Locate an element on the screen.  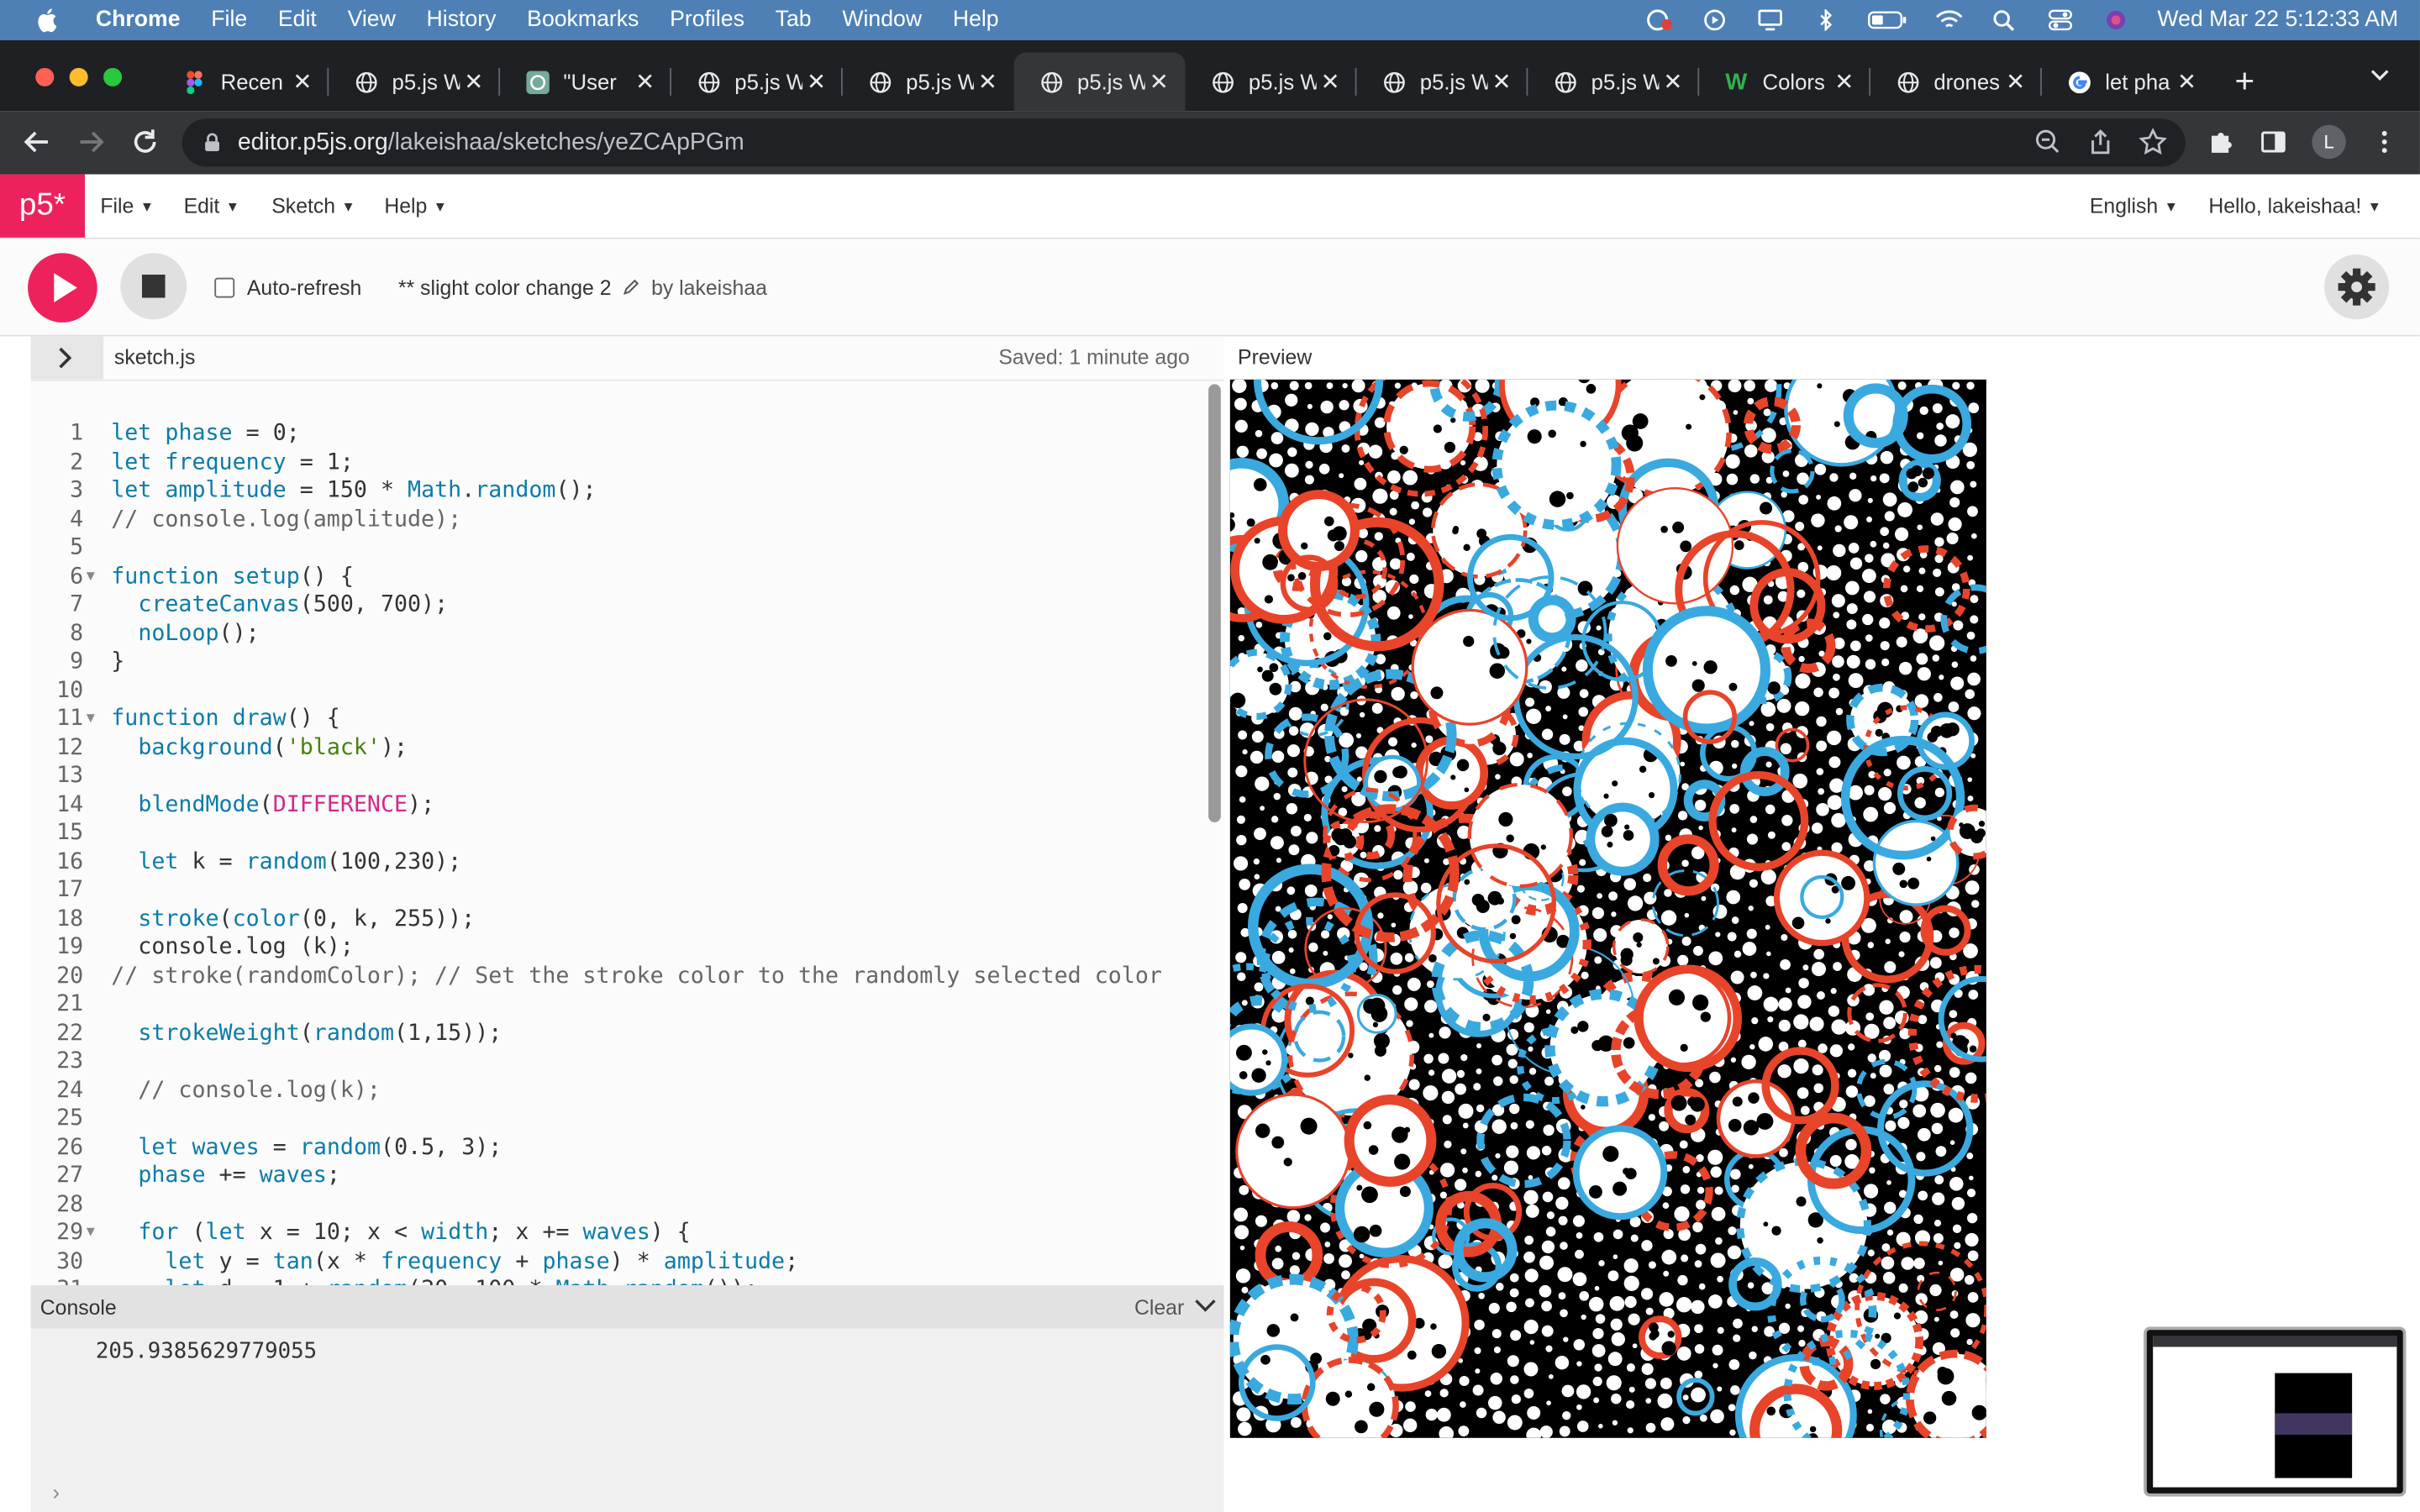
code-line: 28 is located at coordinates (617, 1204).